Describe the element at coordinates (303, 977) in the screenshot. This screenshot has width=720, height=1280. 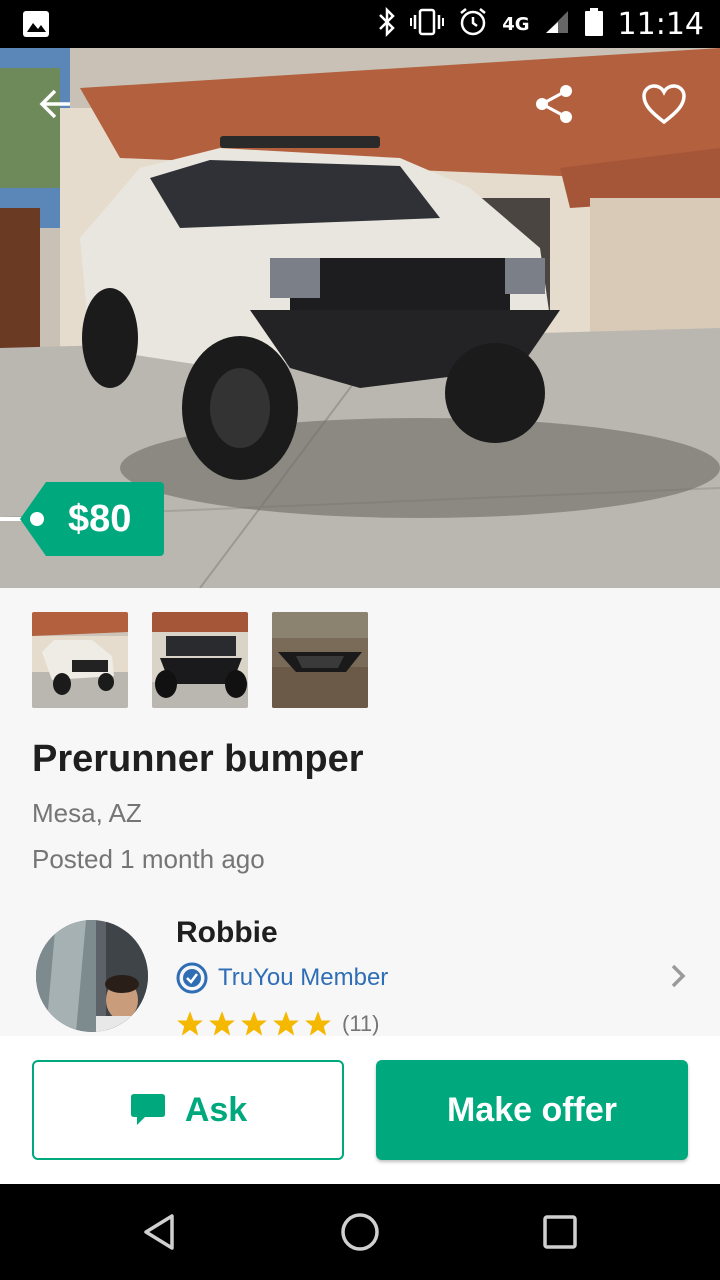
I see `truyou-label: TruYou Member` at that location.